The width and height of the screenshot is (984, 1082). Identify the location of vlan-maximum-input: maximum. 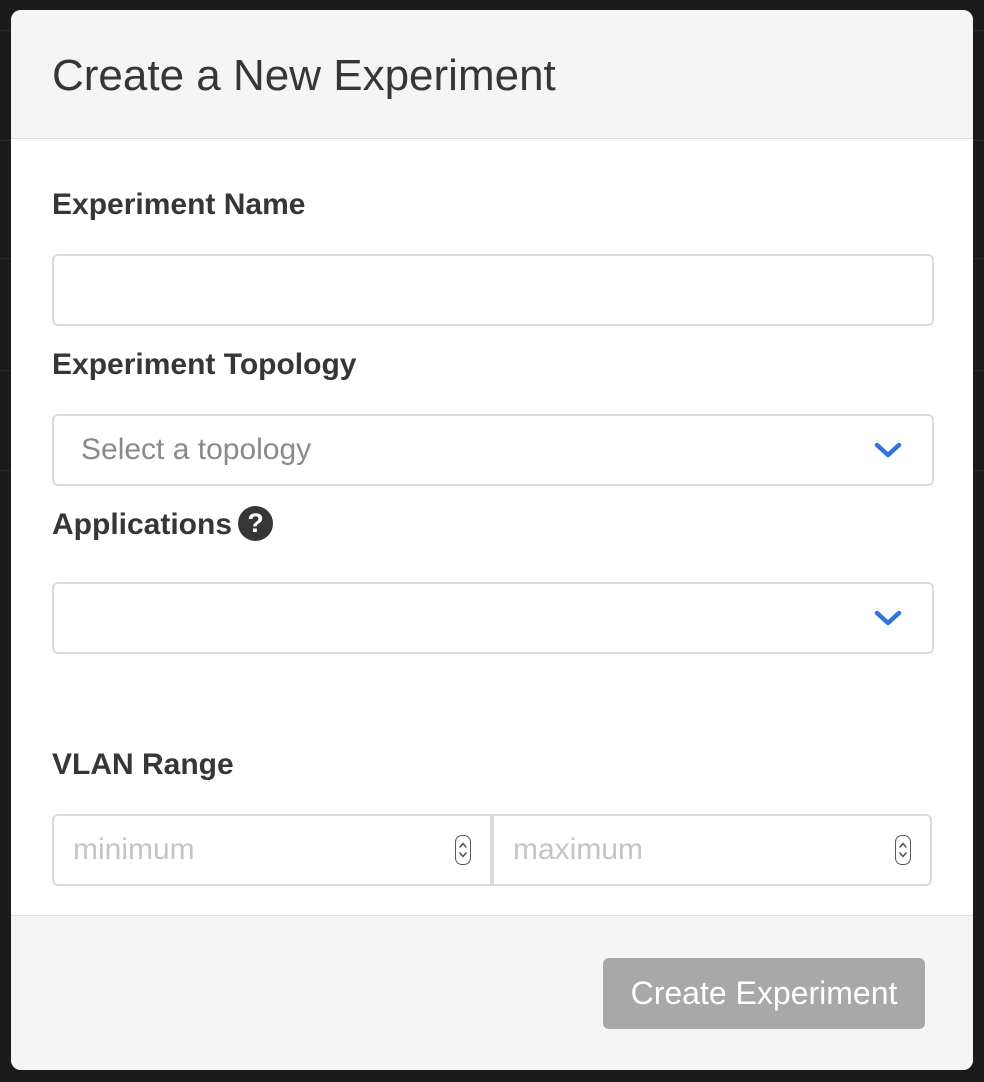
(712, 850).